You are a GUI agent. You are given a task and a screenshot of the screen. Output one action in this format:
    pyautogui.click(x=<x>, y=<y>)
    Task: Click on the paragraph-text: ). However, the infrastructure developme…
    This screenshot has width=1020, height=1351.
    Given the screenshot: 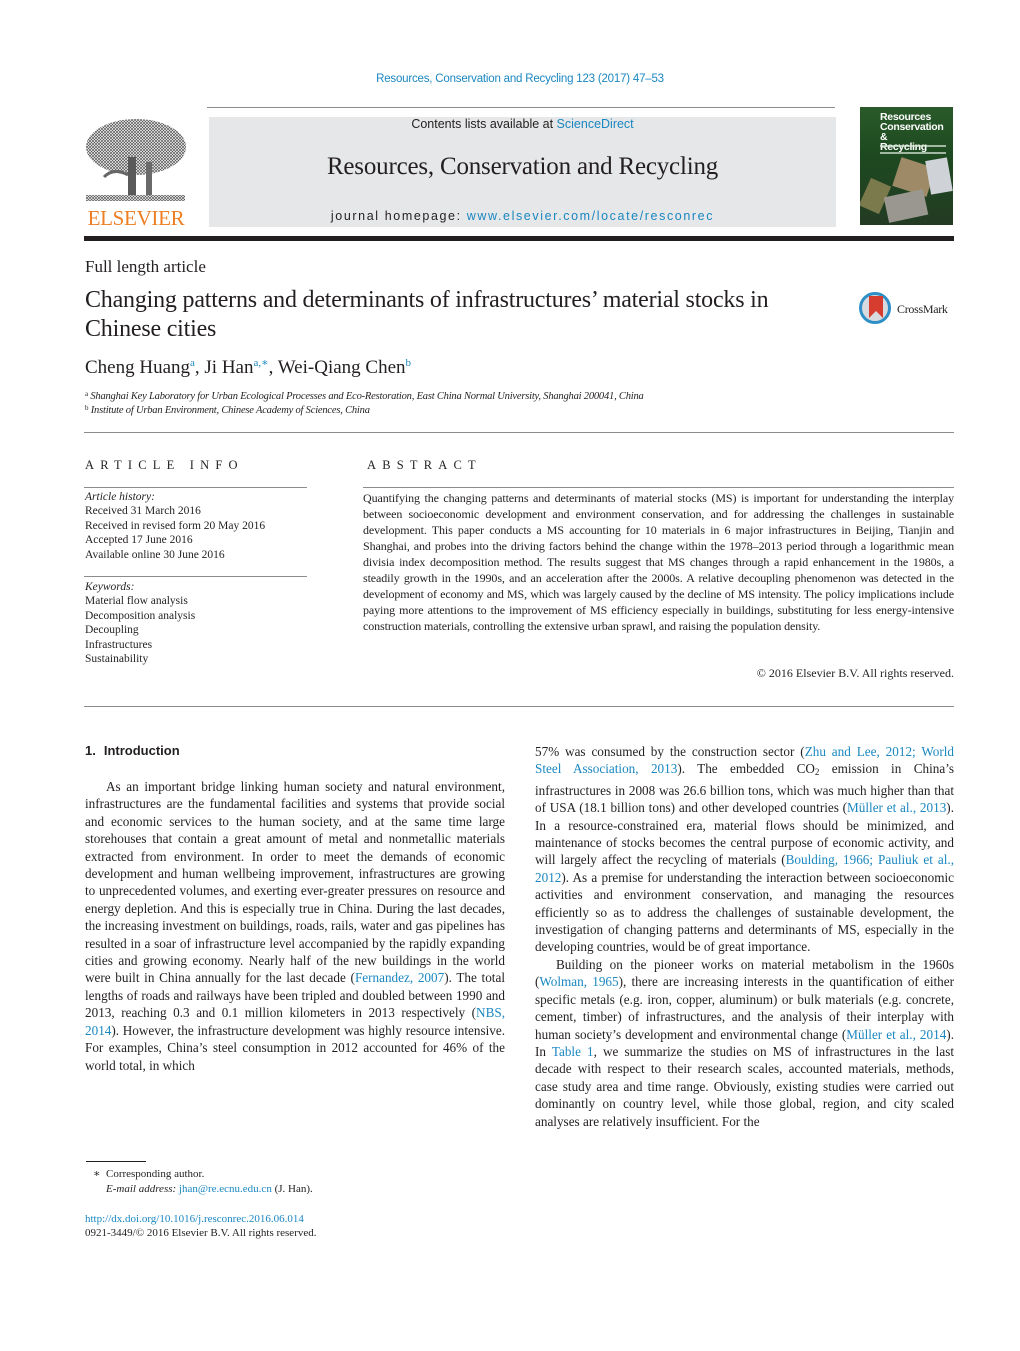 What is the action you would take?
    pyautogui.click(x=295, y=1047)
    